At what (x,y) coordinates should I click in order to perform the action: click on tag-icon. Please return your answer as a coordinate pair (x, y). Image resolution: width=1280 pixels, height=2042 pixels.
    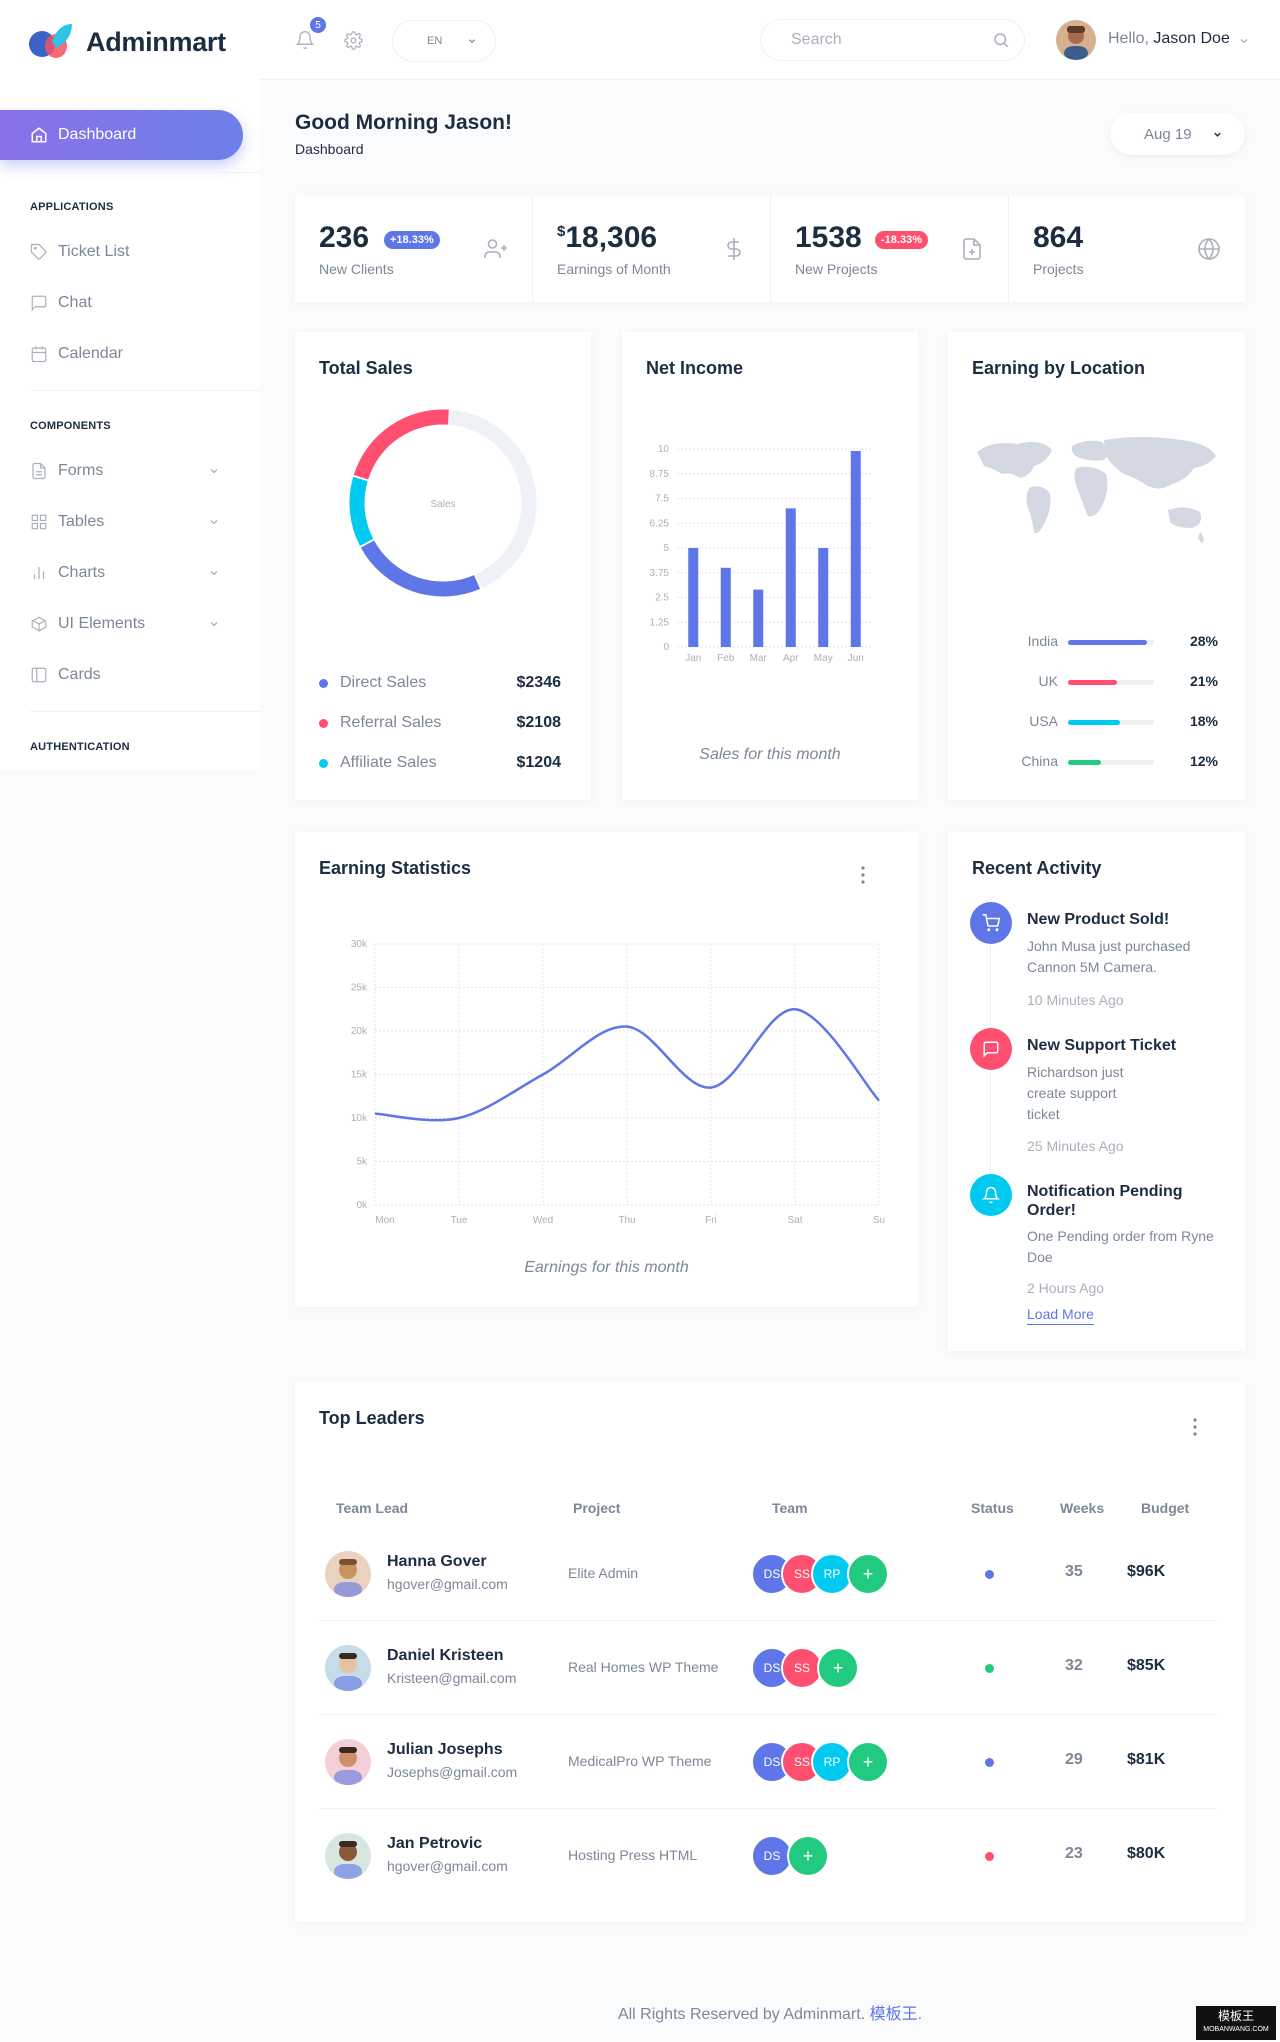
    Looking at the image, I should click on (38, 251).